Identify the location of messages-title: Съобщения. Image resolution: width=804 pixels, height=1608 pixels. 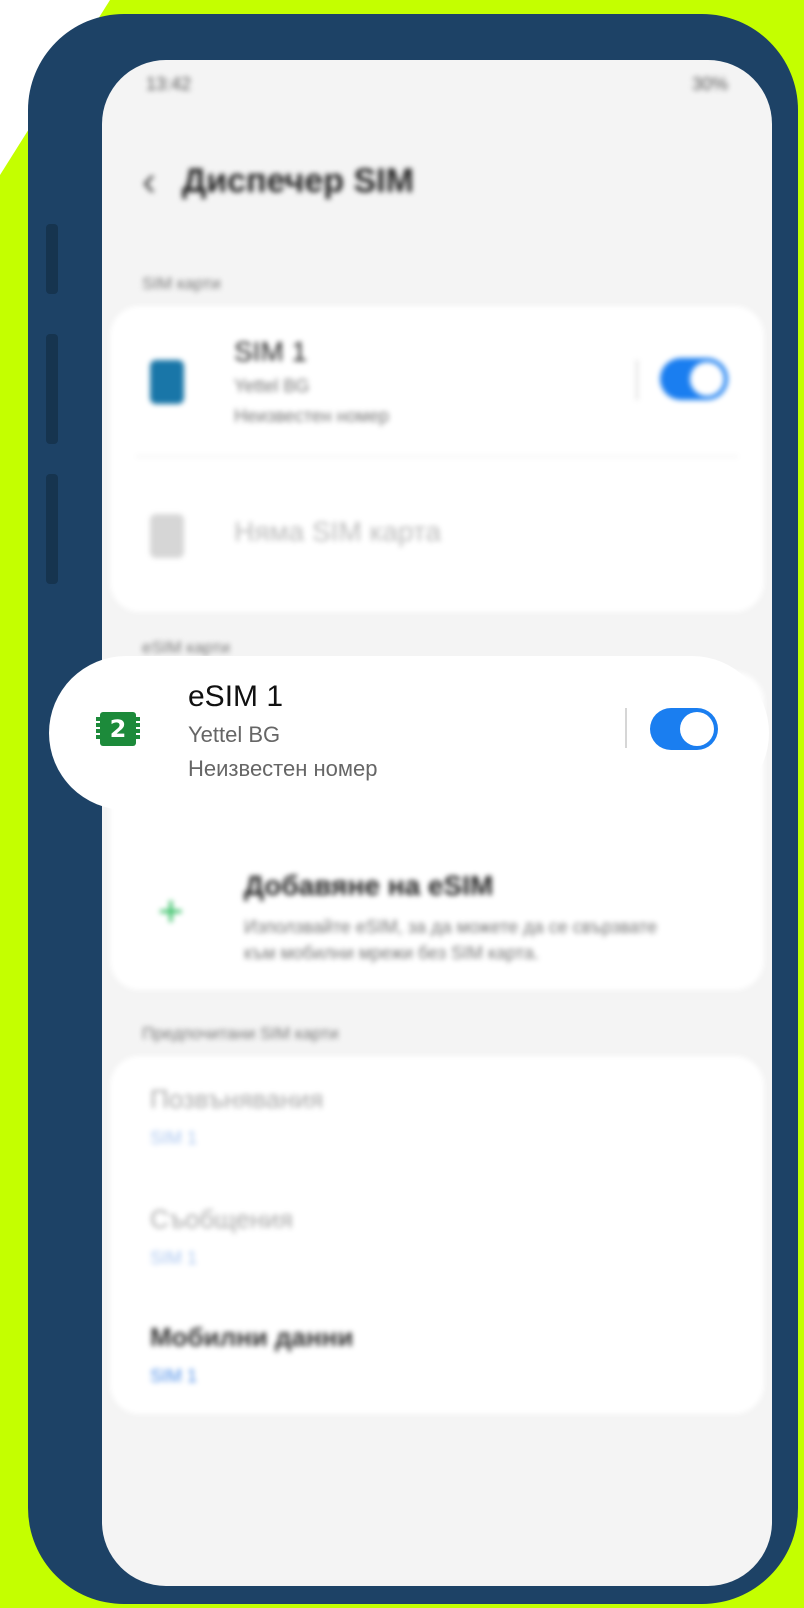
(221, 1219).